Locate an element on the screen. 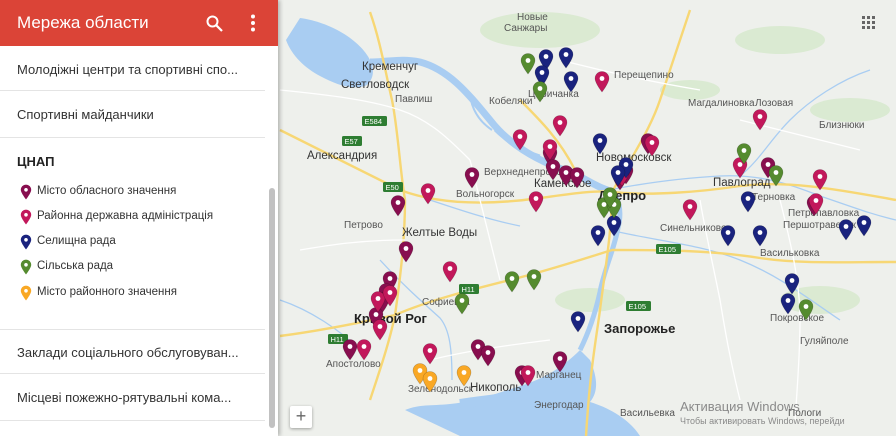 This screenshot has width=896, height=436. legend-label: Місто обласного значення is located at coordinates (107, 191).